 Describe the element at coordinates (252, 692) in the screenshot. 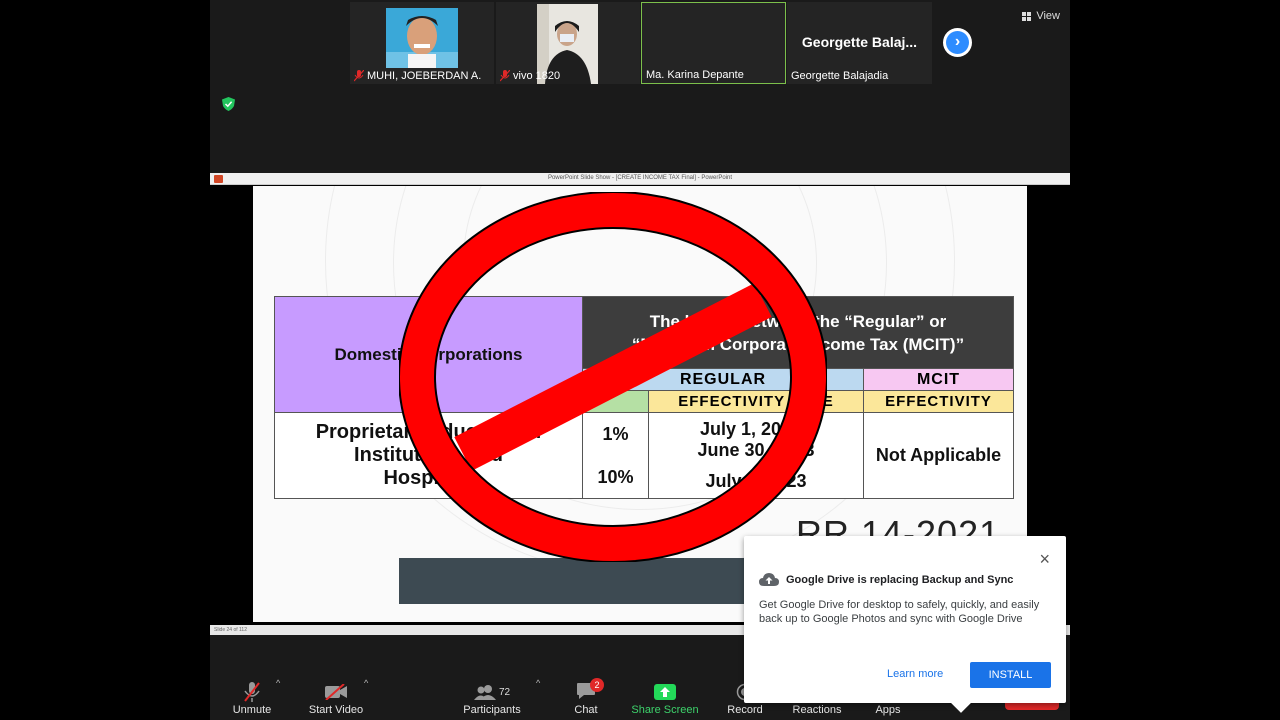

I see `mic-off-icon` at that location.